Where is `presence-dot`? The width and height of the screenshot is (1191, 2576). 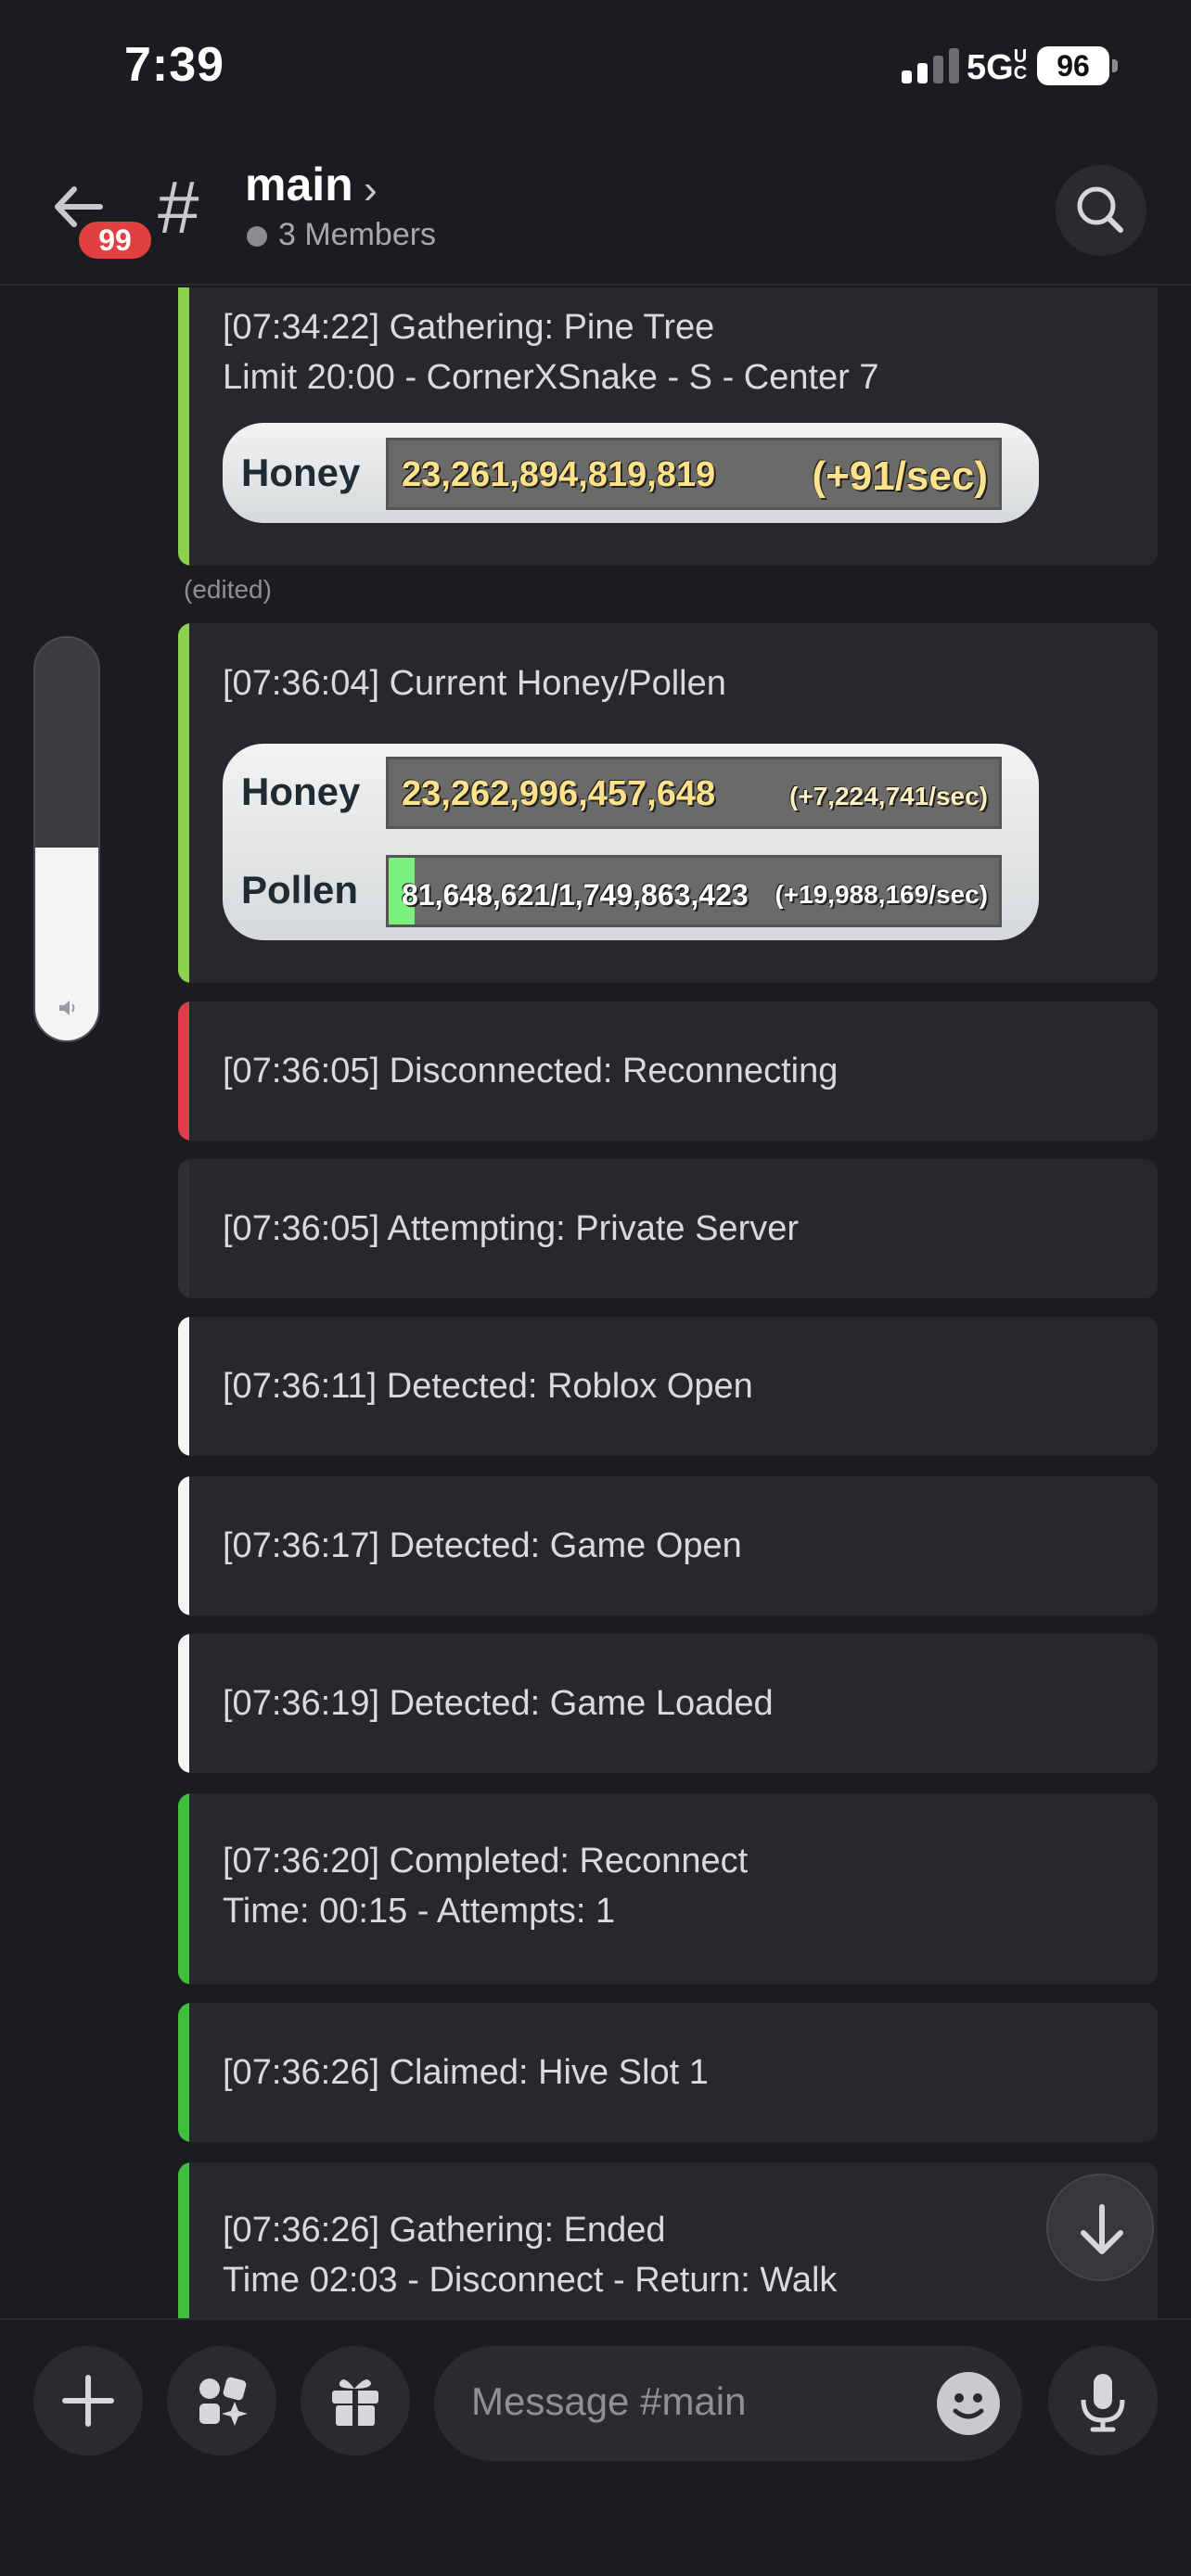 presence-dot is located at coordinates (257, 237).